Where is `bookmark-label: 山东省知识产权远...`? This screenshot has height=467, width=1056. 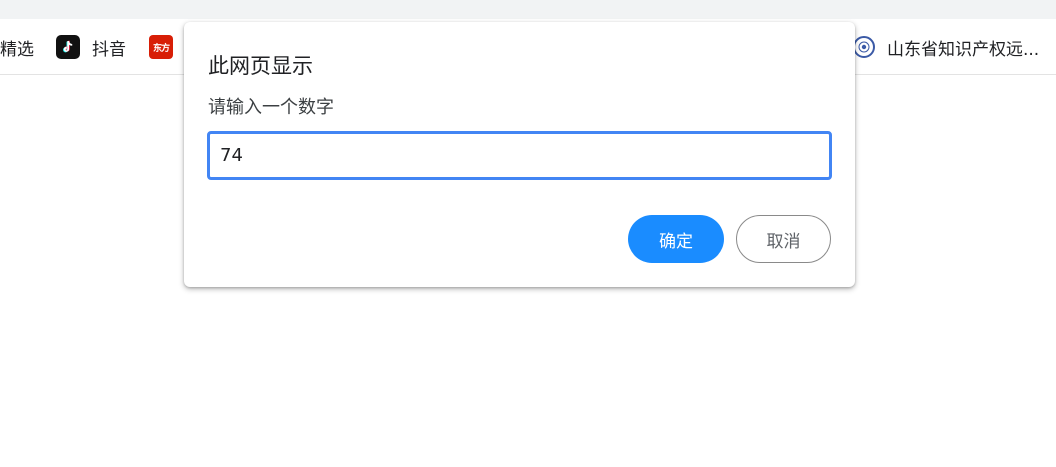 bookmark-label: 山东省知识产权远... is located at coordinates (963, 49).